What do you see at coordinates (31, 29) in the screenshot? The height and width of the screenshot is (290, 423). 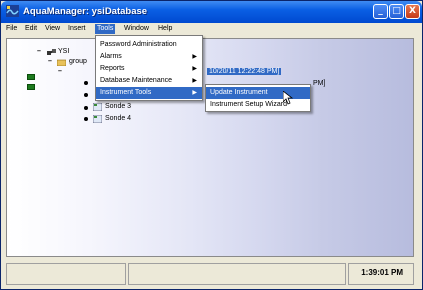 I see `menu-edit: Edit` at bounding box center [31, 29].